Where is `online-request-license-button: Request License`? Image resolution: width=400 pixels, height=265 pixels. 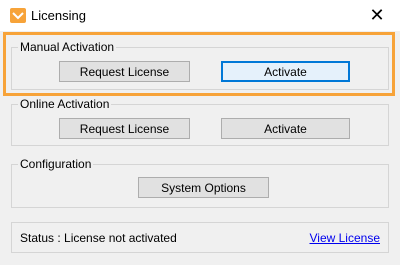
online-request-license-button: Request License is located at coordinates (124, 128).